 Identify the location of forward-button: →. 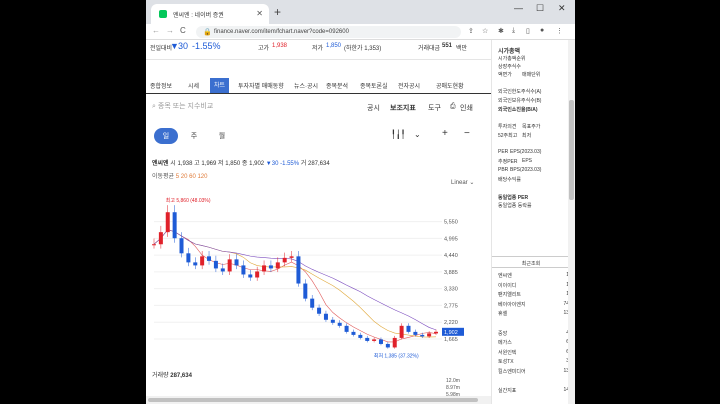
(170, 30).